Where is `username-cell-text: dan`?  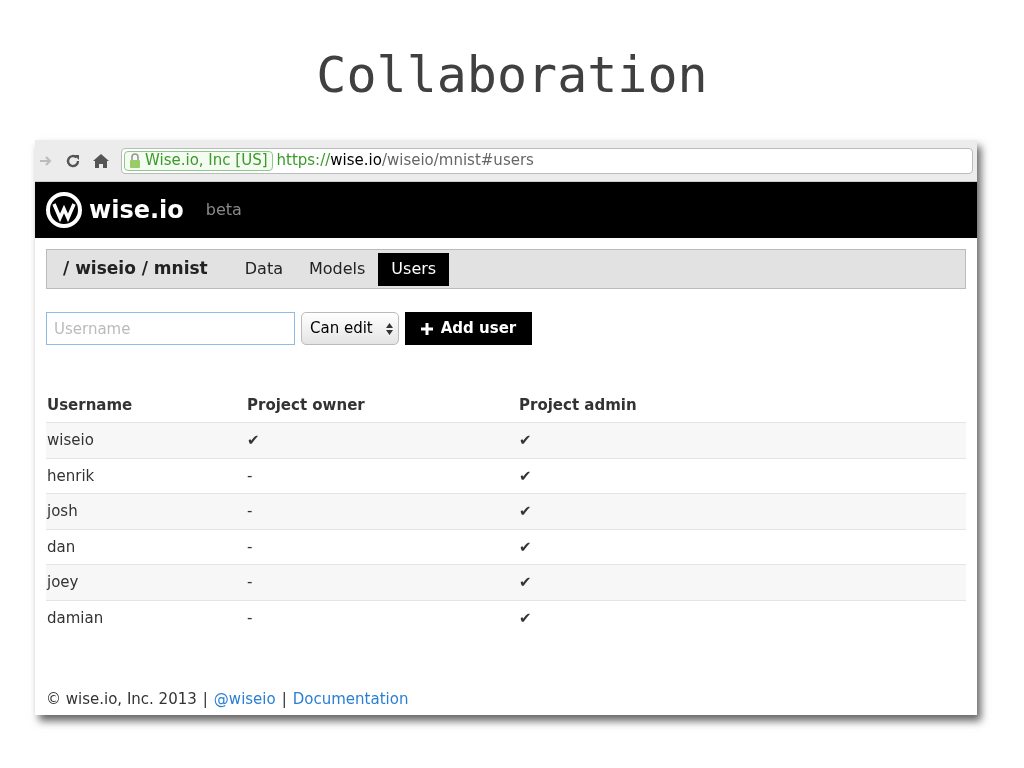 username-cell-text: dan is located at coordinates (62, 547).